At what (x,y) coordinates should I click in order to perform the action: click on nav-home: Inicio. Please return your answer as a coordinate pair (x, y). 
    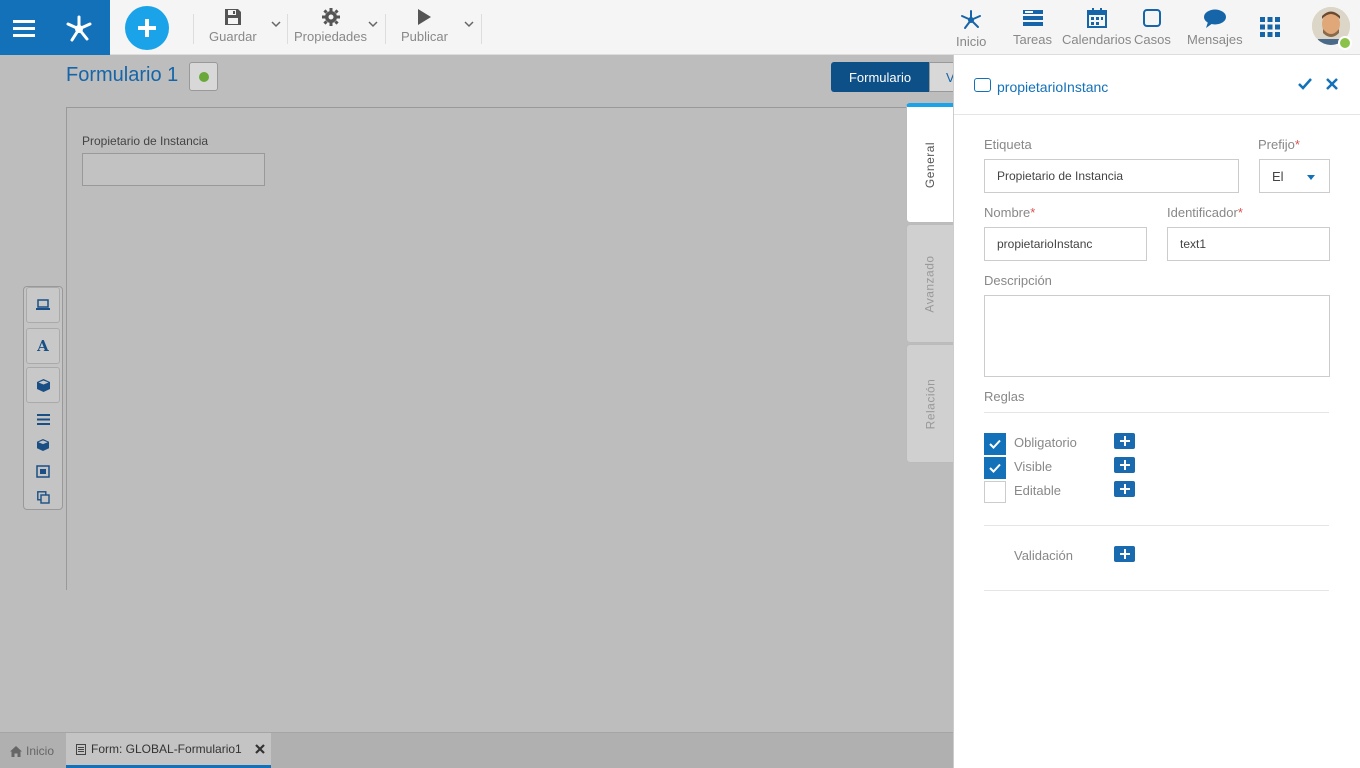
    Looking at the image, I should click on (971, 28).